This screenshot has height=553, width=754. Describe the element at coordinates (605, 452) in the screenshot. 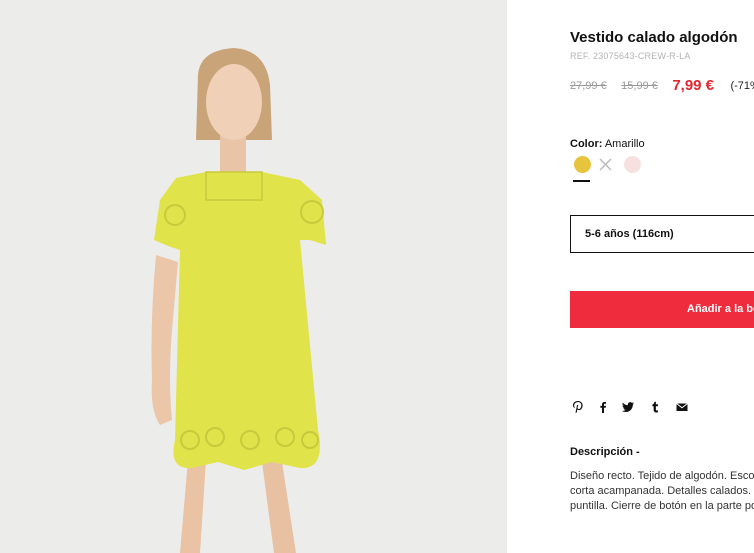

I see `description-heading: Descripción -` at that location.